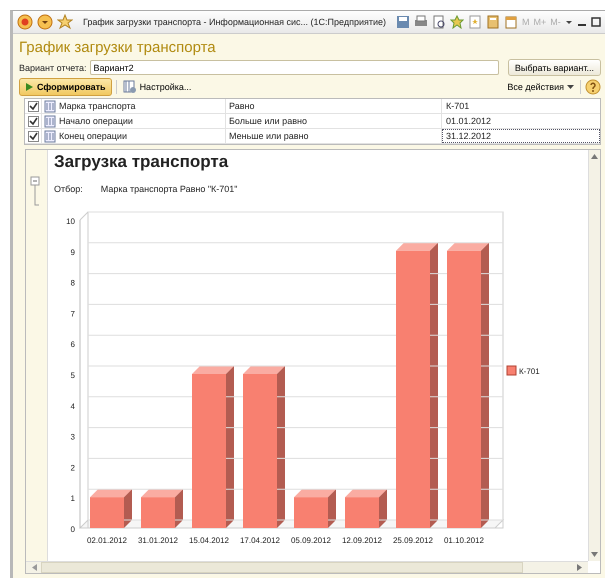 This screenshot has height=582, width=605. What do you see at coordinates (158, 540) in the screenshot?
I see `axis-tick-label: 31.01.2012` at bounding box center [158, 540].